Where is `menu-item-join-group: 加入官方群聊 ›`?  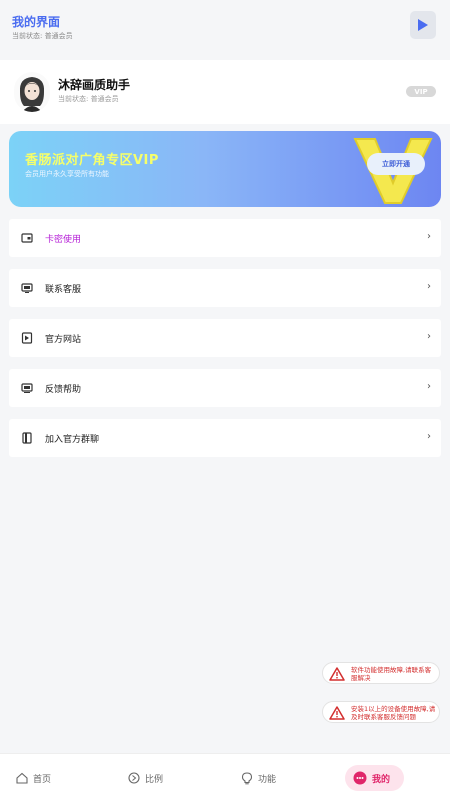
menu-item-join-group: 加入官方群聊 › is located at coordinates (225, 438).